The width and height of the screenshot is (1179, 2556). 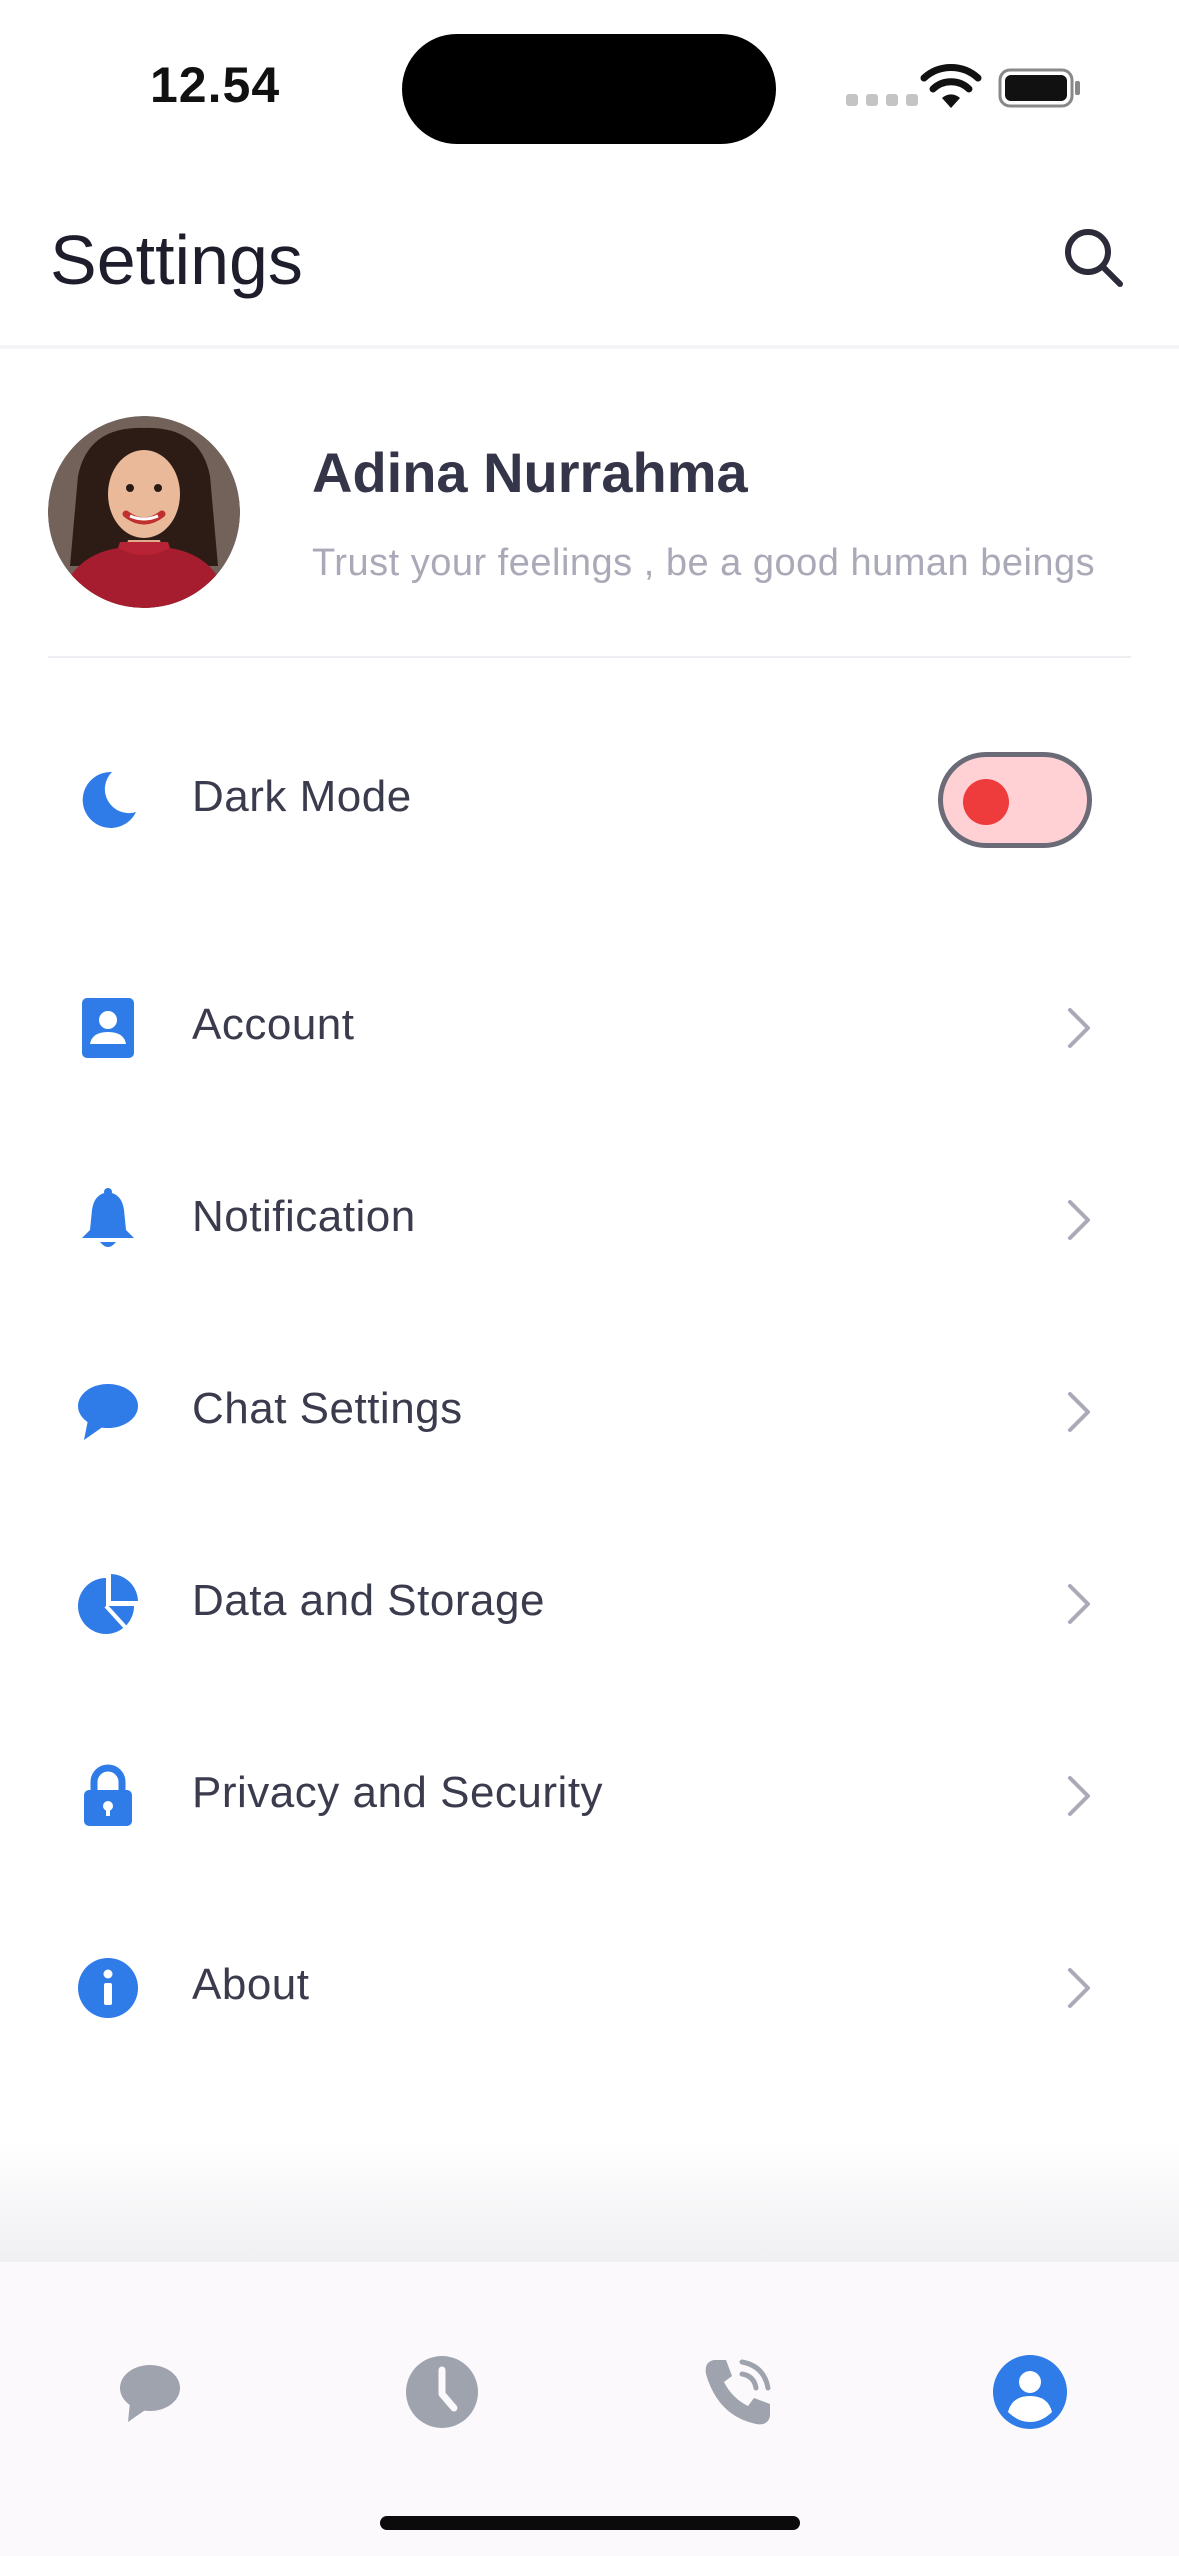 I want to click on menu-item-about: About, so click(x=589, y=1991).